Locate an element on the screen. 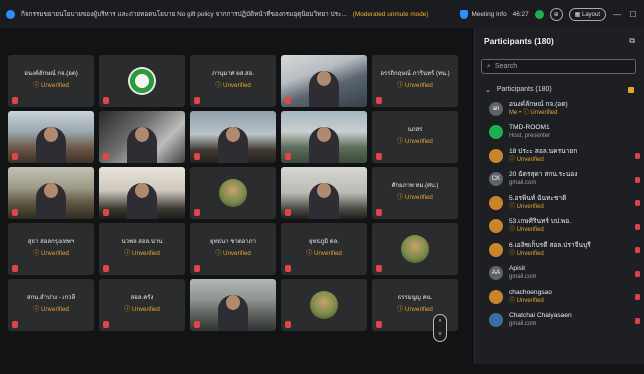 This screenshot has height=374, width=644. tile-participant-name: ยุทธนา ชาตอาภา is located at coordinates (233, 242).